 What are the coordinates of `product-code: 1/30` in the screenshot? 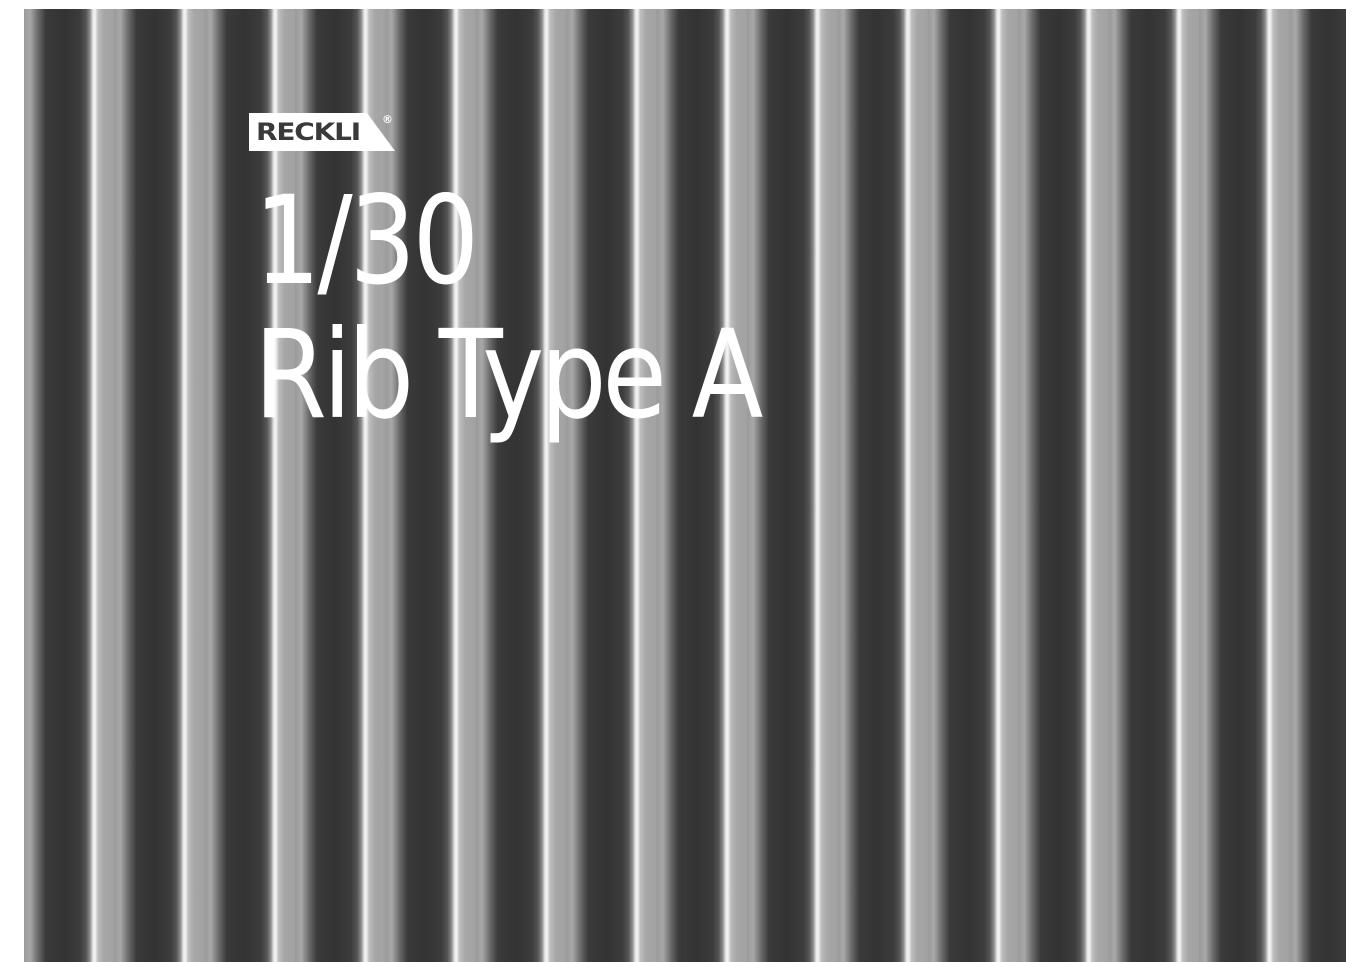 It's located at (366, 241).